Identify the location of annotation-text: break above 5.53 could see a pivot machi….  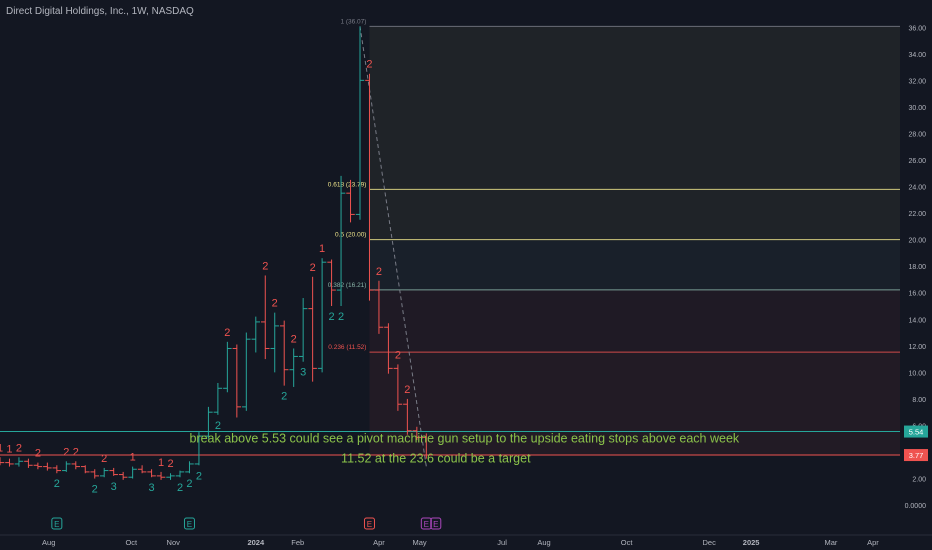
(464, 439).